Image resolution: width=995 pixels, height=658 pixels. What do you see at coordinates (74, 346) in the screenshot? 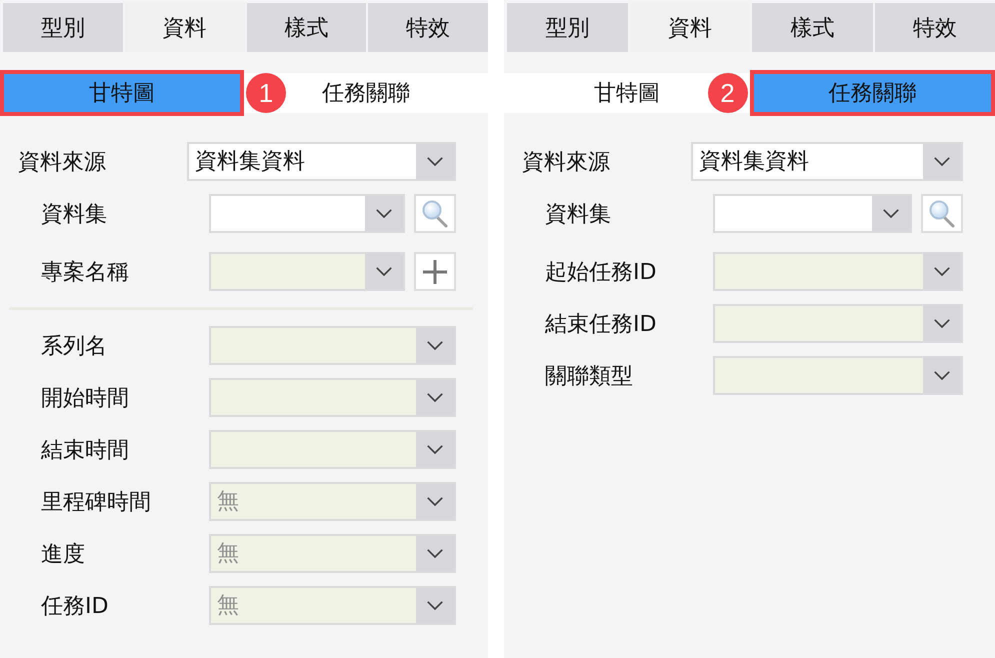
I see `field-label: 系列名` at bounding box center [74, 346].